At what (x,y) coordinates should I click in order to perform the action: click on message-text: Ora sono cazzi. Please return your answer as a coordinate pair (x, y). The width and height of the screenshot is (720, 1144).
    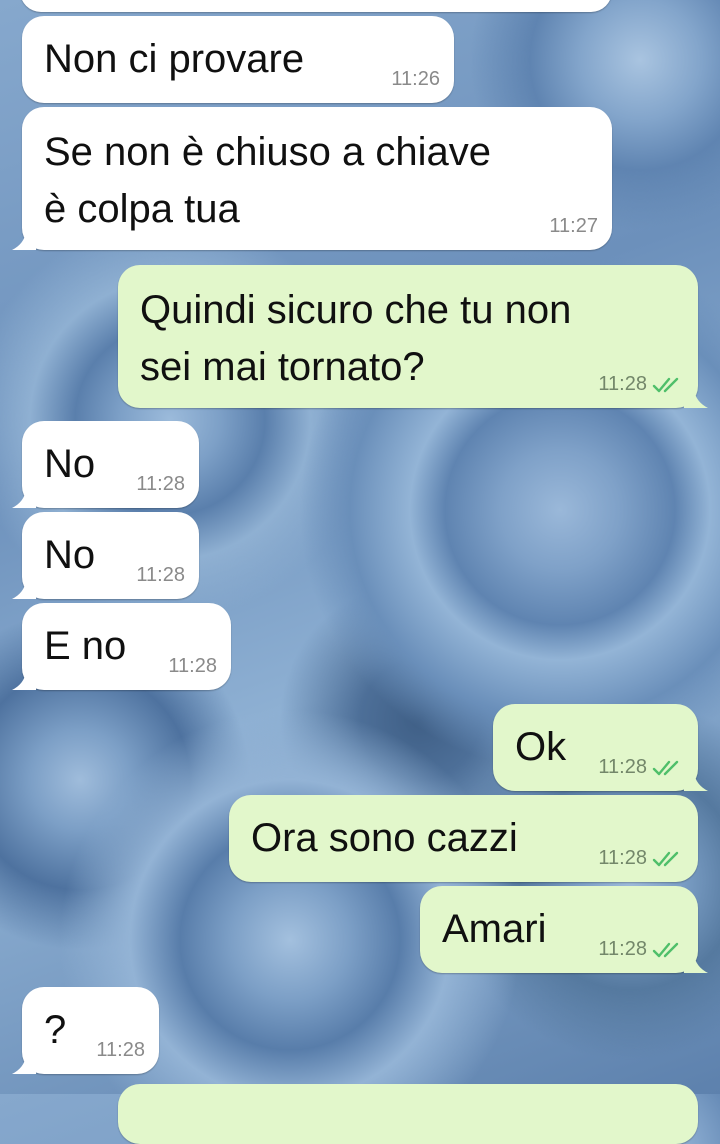
    Looking at the image, I should click on (384, 838).